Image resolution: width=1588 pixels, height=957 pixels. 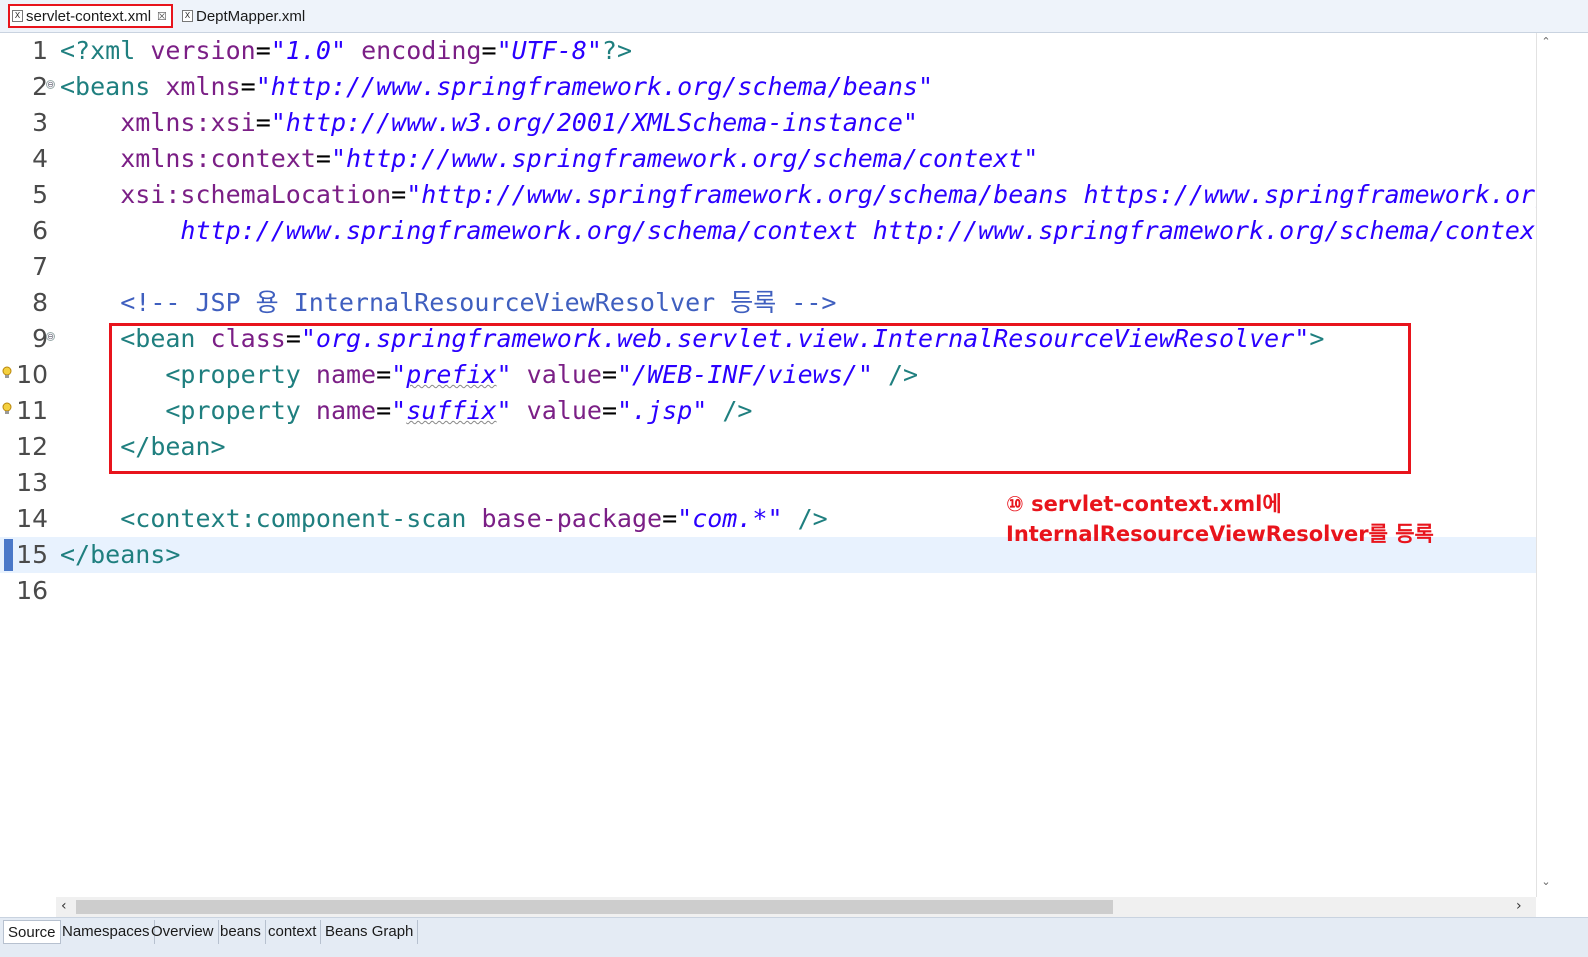 I want to click on line-number: 5, so click(x=40, y=194).